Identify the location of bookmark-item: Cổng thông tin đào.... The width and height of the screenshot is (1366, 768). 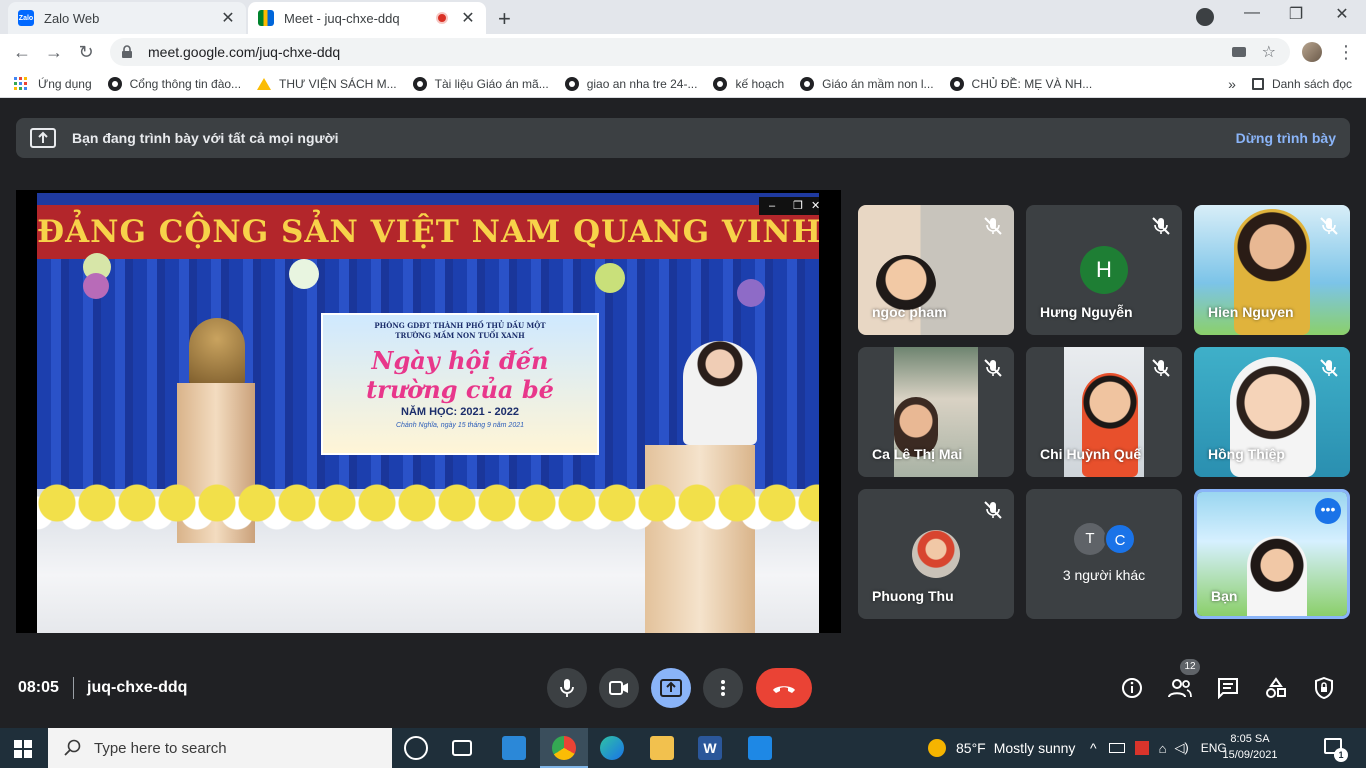
(174, 83).